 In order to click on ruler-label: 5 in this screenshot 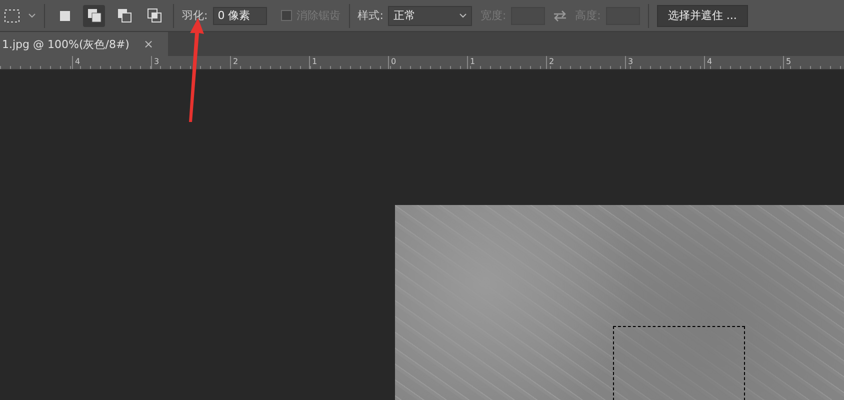, I will do `click(813, 62)`.